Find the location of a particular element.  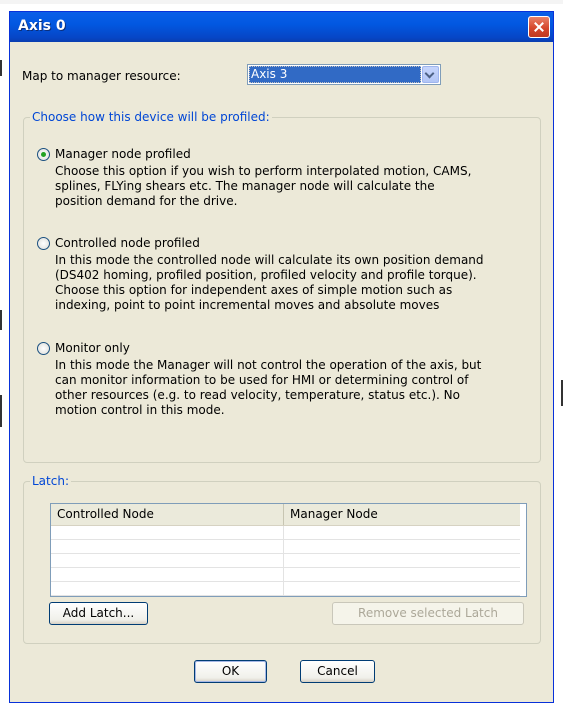

latch-group-legend: Latch: is located at coordinates (50, 481).